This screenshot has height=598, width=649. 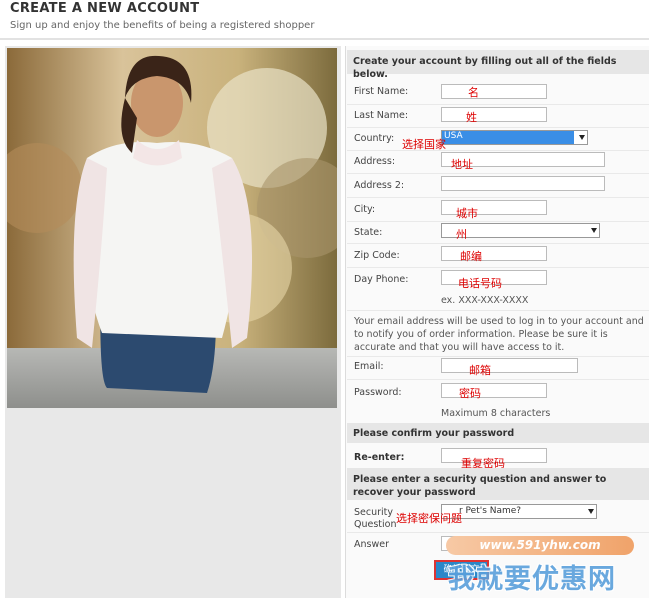 I want to click on city-label: City:, so click(x=365, y=209).